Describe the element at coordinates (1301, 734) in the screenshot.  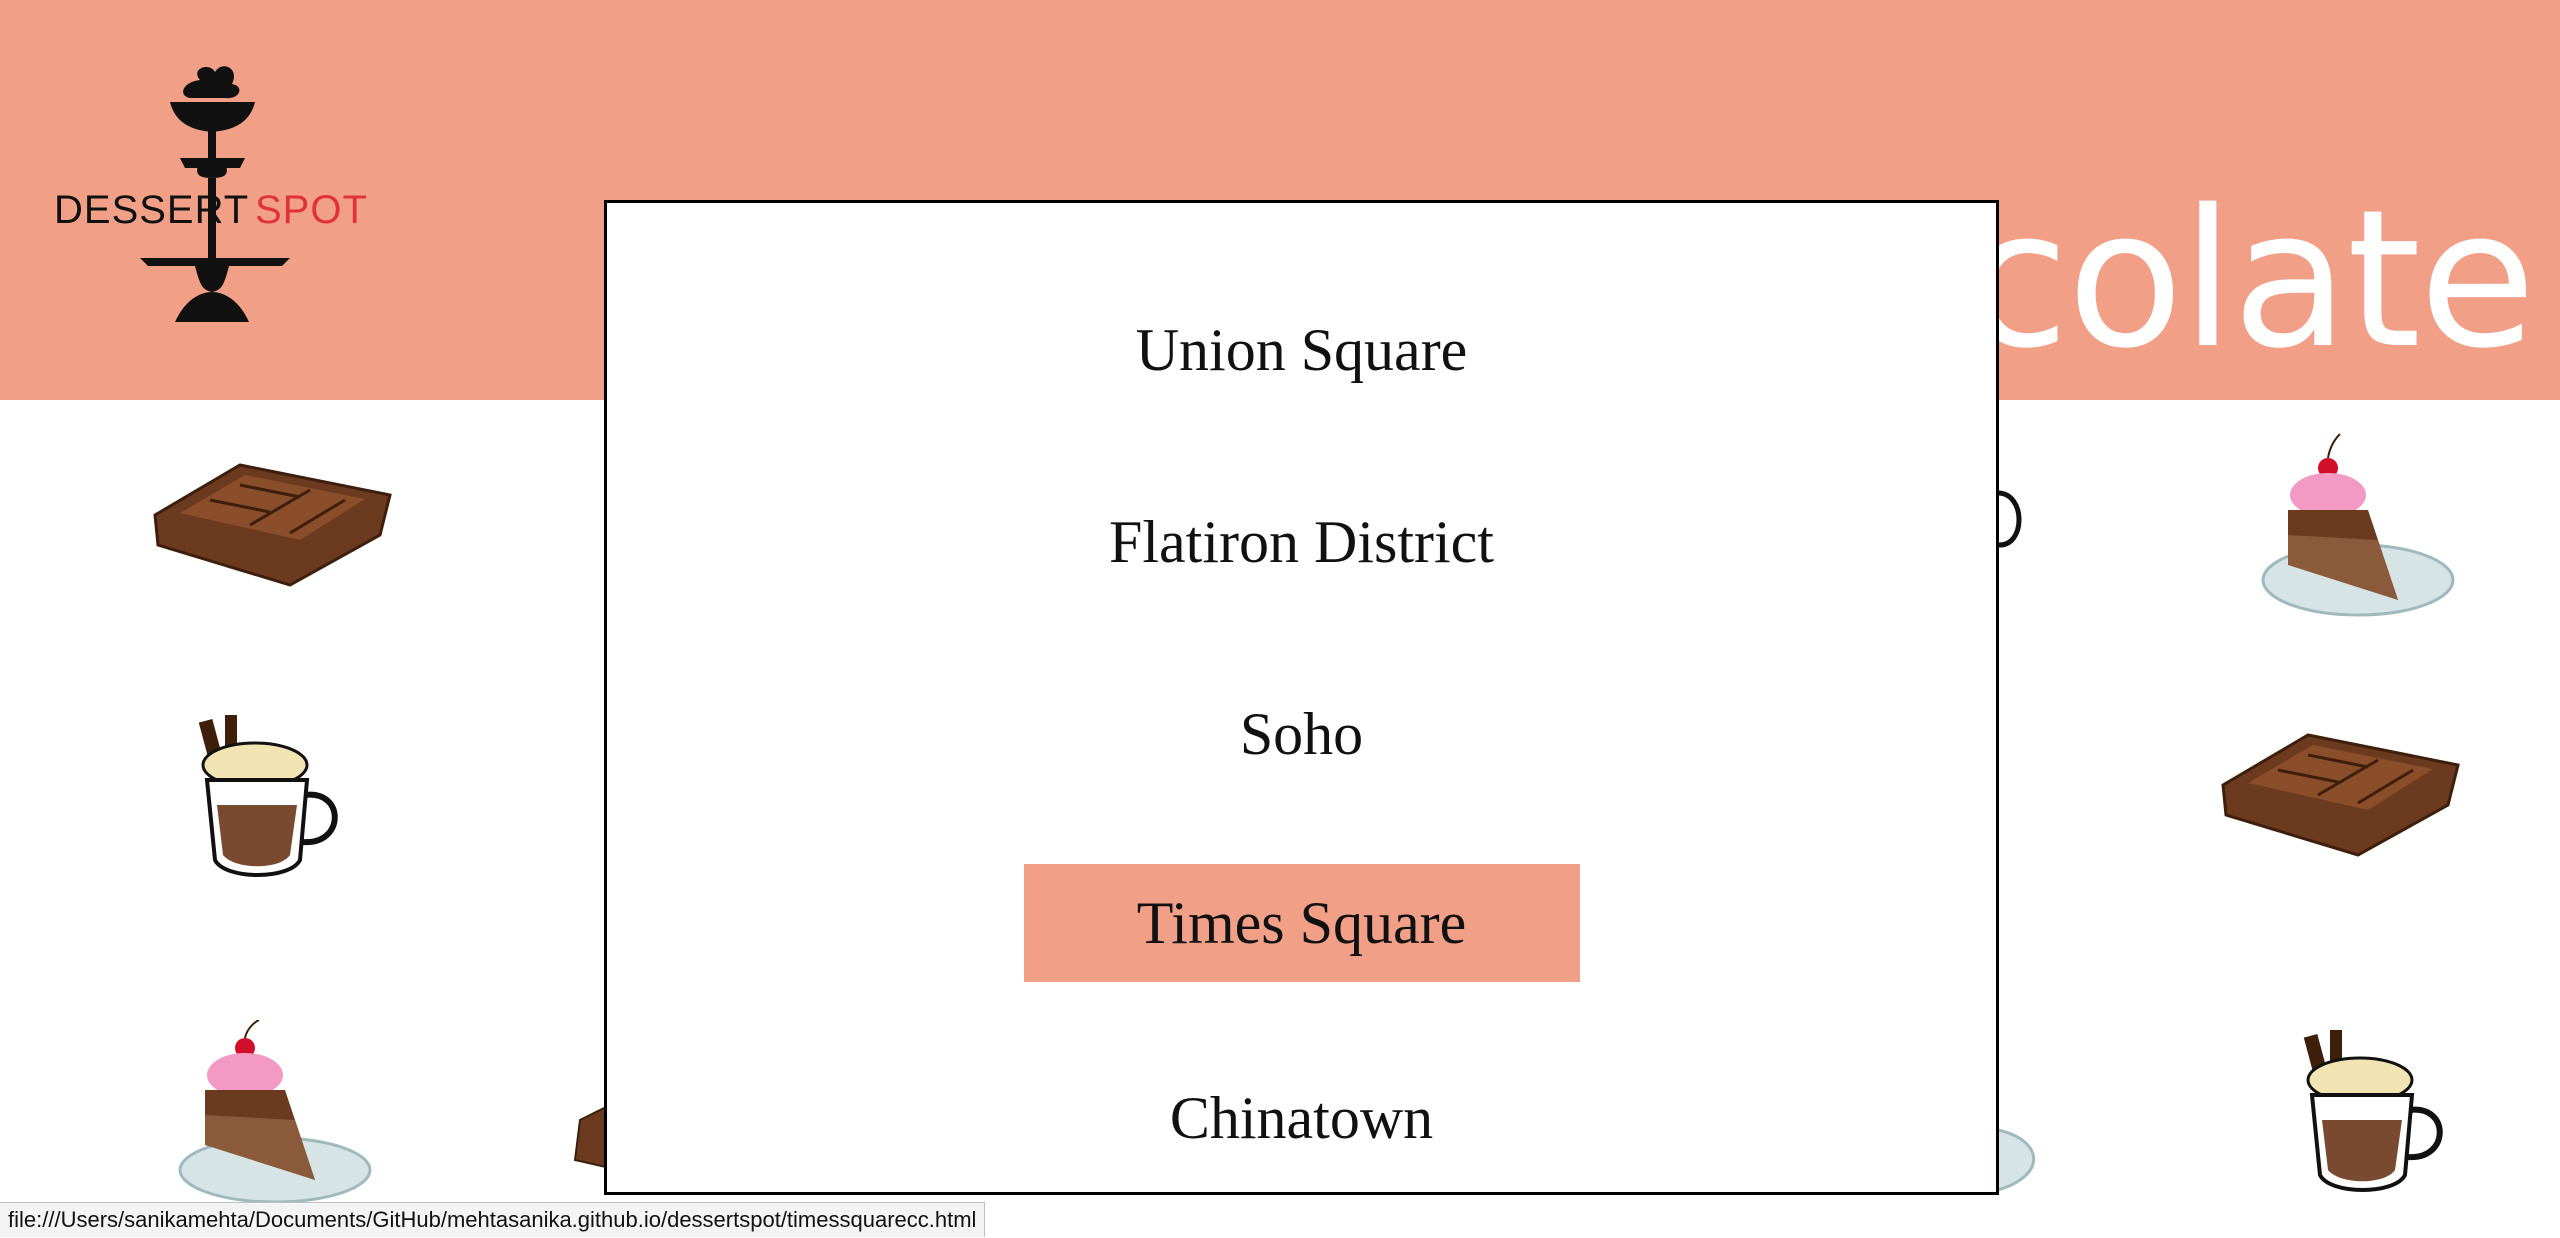
I see `dropdown-item-soho: Soho` at that location.